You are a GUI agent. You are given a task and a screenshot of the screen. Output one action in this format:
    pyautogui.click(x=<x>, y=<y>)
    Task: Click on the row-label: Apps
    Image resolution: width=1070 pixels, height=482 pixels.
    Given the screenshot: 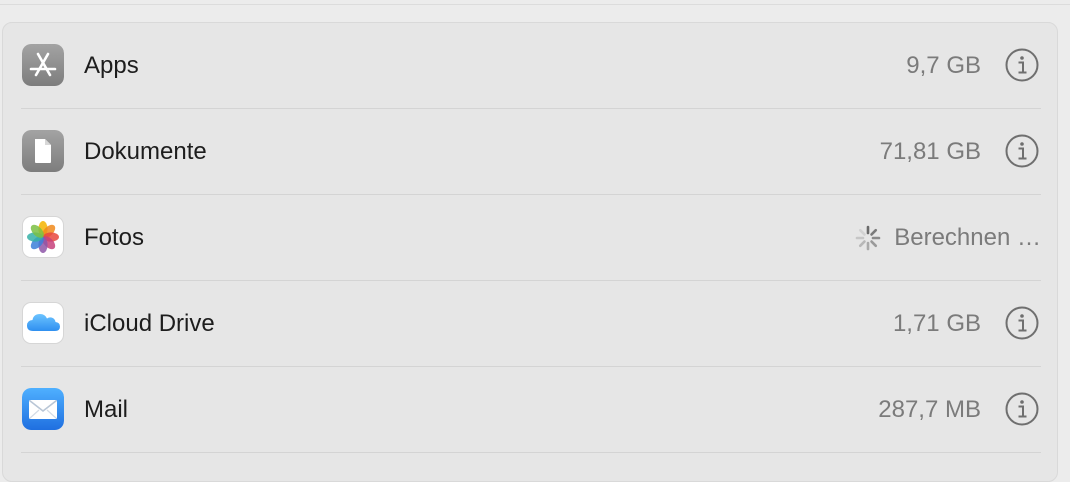 What is the action you would take?
    pyautogui.click(x=111, y=65)
    